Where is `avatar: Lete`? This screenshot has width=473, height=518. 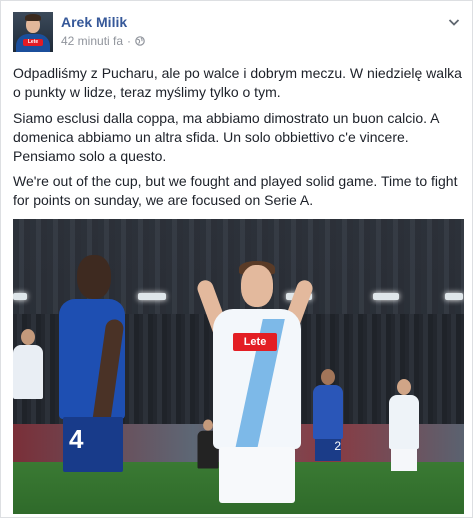 avatar: Lete is located at coordinates (33, 32).